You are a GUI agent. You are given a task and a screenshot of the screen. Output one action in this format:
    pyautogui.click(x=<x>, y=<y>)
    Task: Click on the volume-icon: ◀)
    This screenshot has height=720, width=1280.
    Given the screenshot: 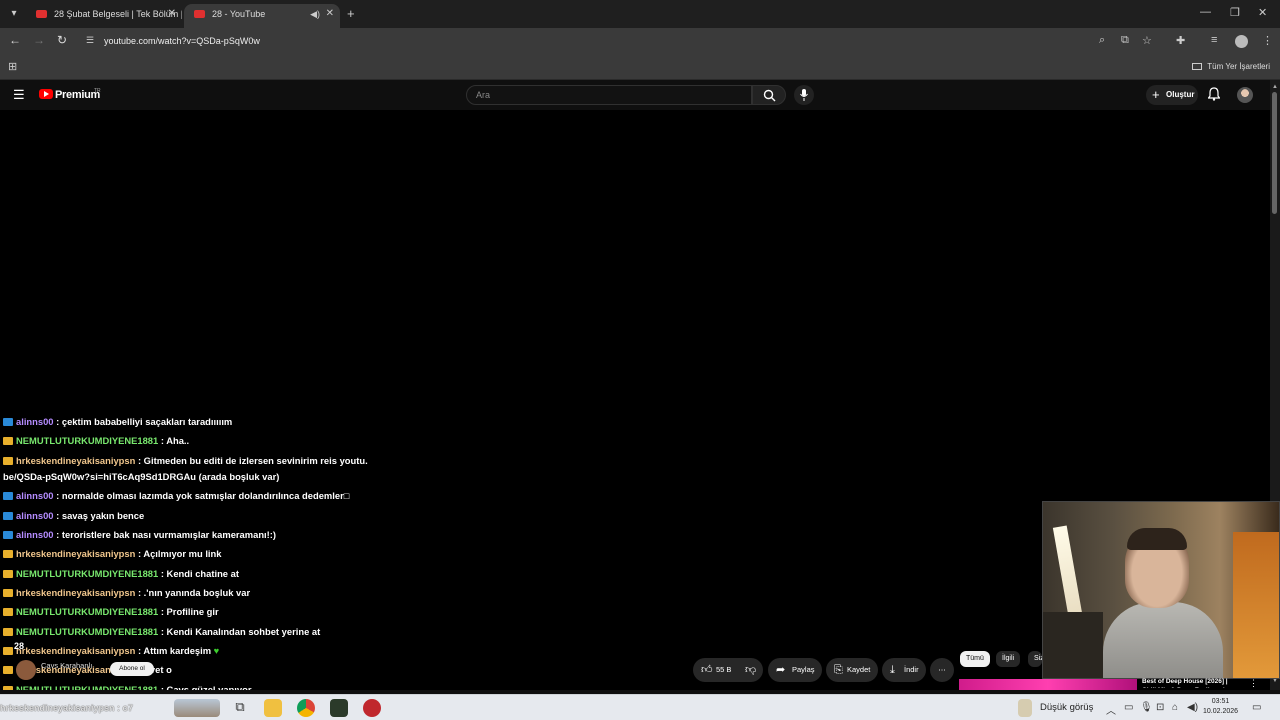 What is the action you would take?
    pyautogui.click(x=1192, y=707)
    